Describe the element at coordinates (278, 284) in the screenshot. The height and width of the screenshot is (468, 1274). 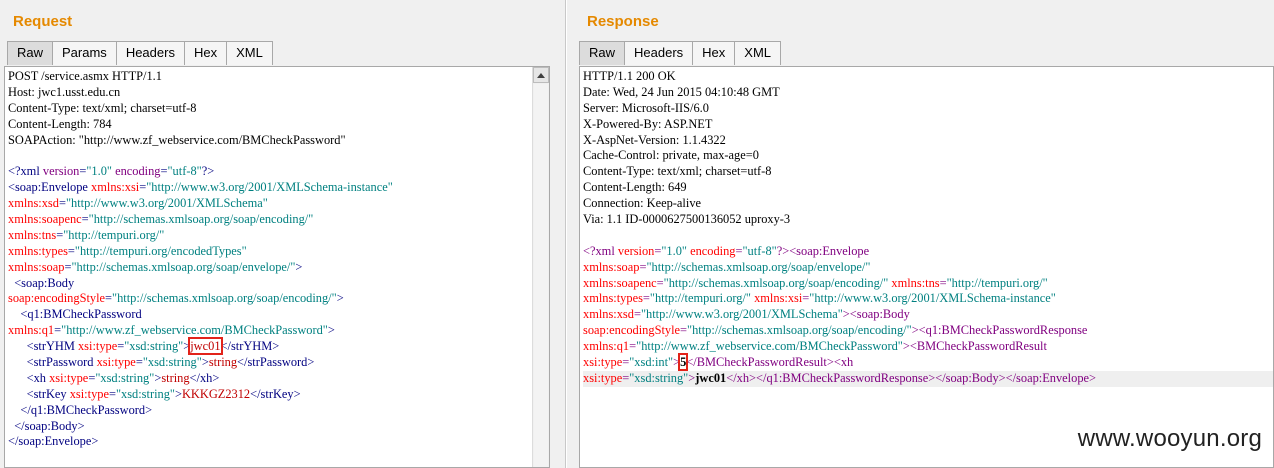
I see `request-line: <soap:Body` at that location.